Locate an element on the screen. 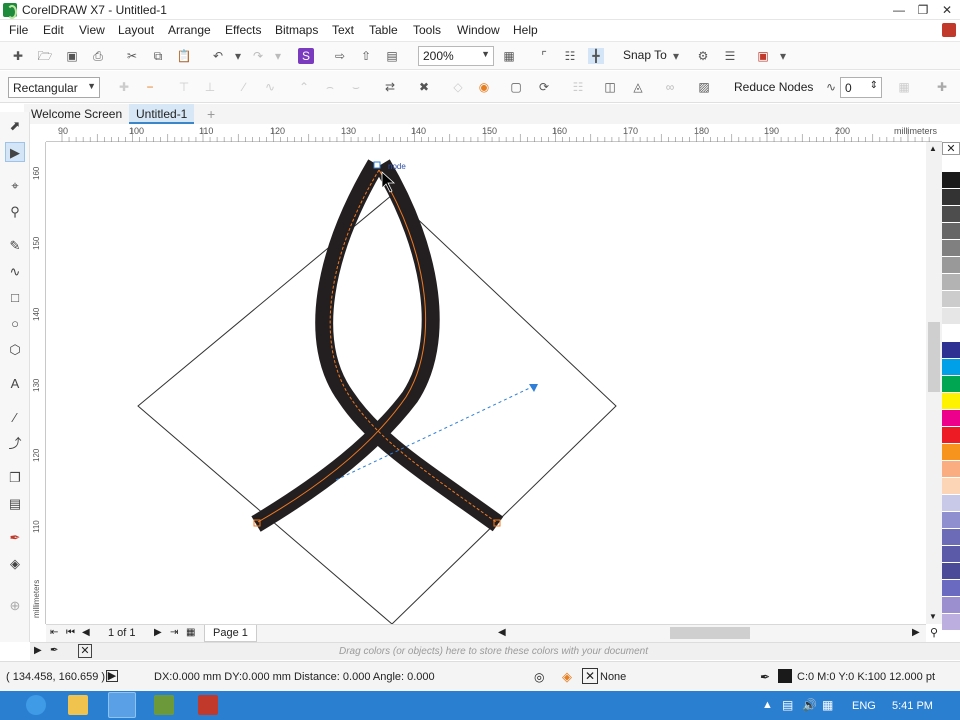 The image size is (960, 720). extend-curve-to-close-icon: ✖ is located at coordinates (424, 87).